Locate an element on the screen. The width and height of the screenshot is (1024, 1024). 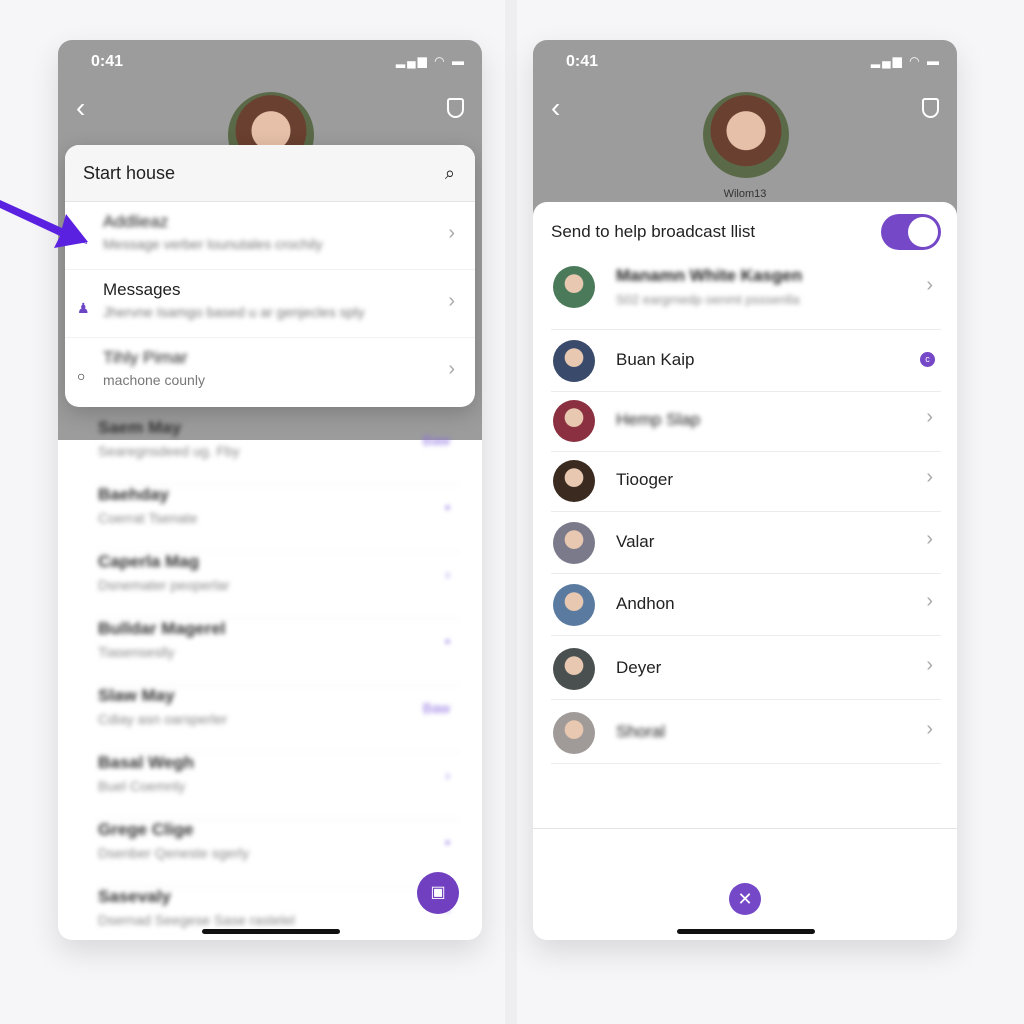
contact-row: Buan Kaip c is located at coordinates (746, 361).